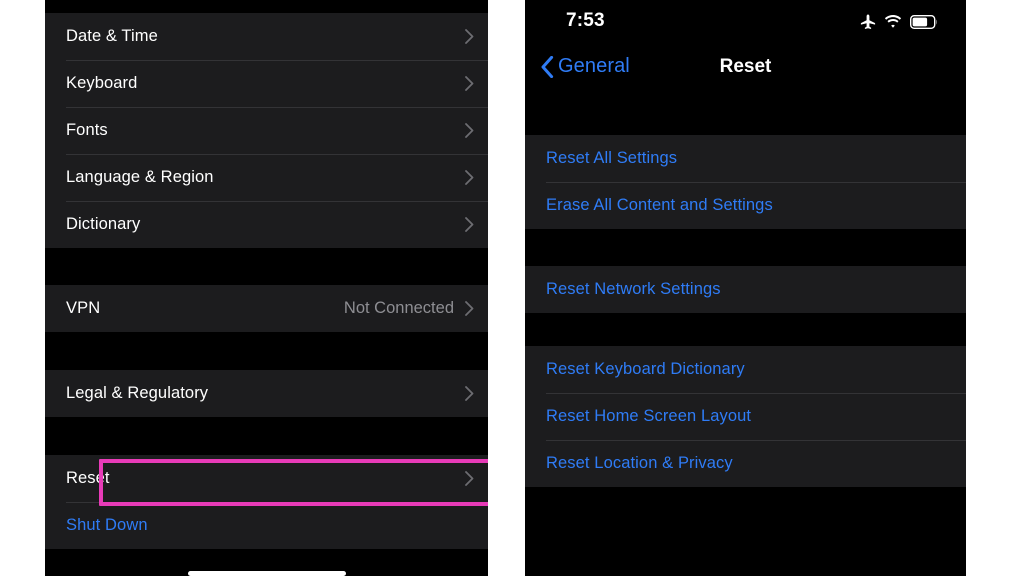 This screenshot has width=1024, height=576. I want to click on row-label: Reset Keyboard Dictionary, so click(645, 369).